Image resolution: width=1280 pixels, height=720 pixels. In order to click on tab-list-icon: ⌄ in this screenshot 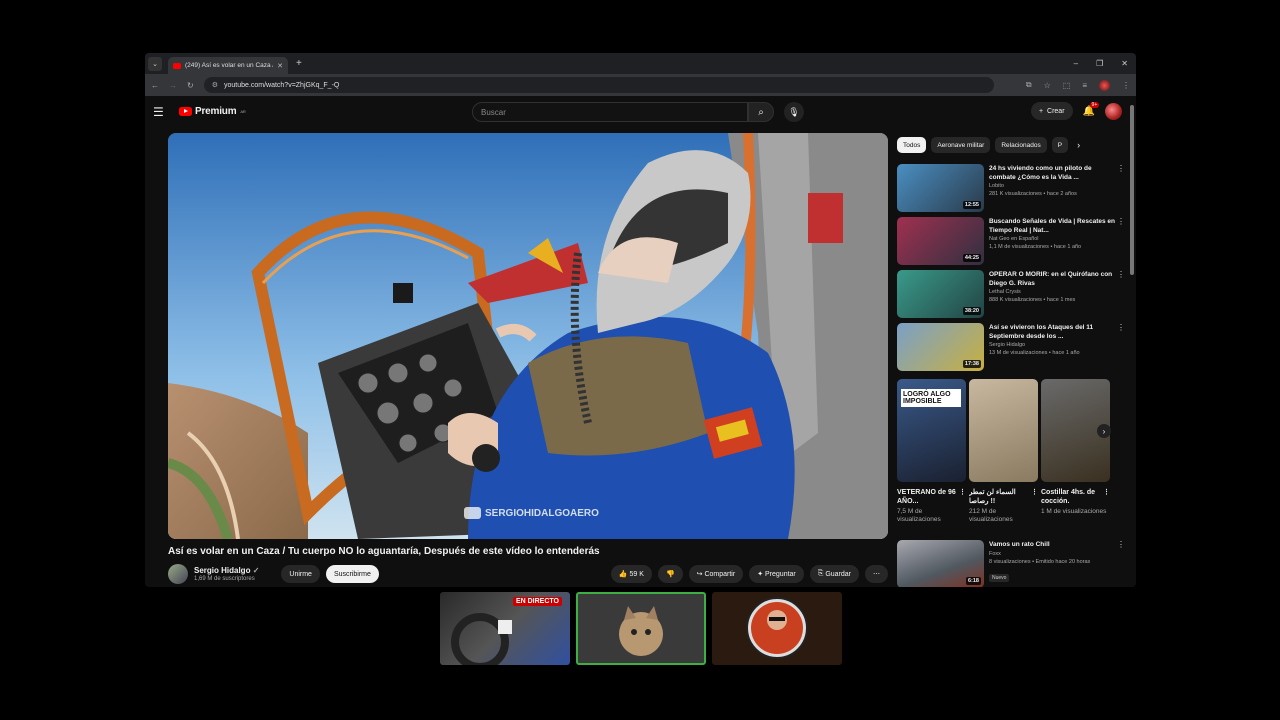, I will do `click(155, 63)`.